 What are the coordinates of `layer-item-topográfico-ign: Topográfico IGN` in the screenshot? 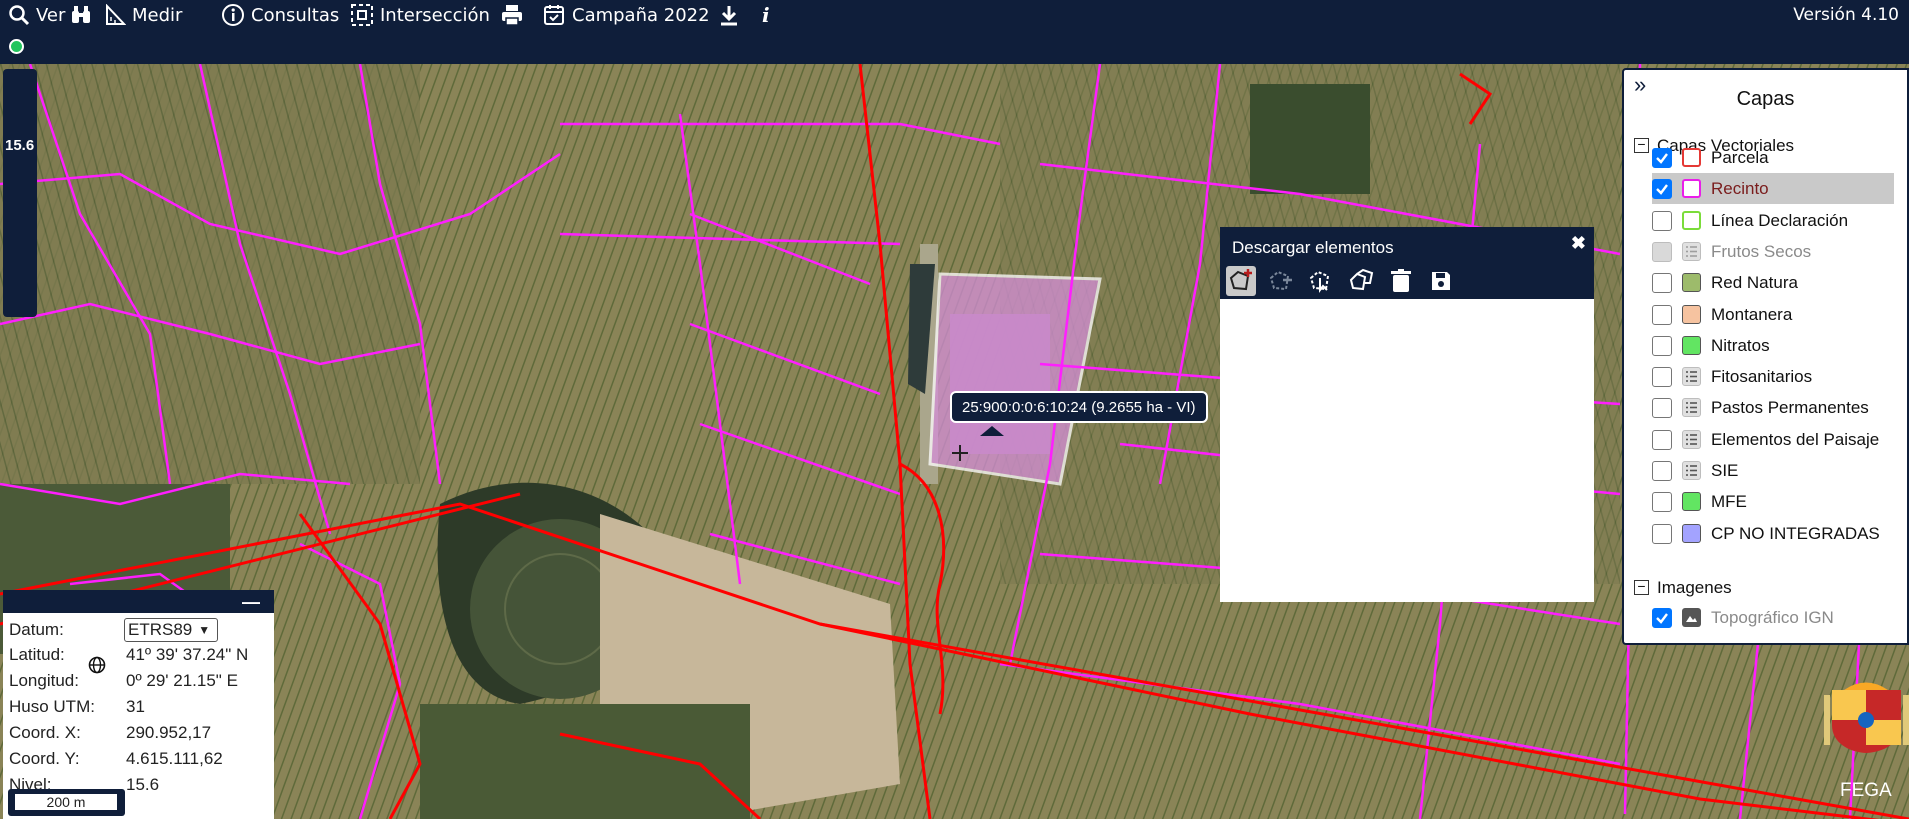 It's located at (1743, 617).